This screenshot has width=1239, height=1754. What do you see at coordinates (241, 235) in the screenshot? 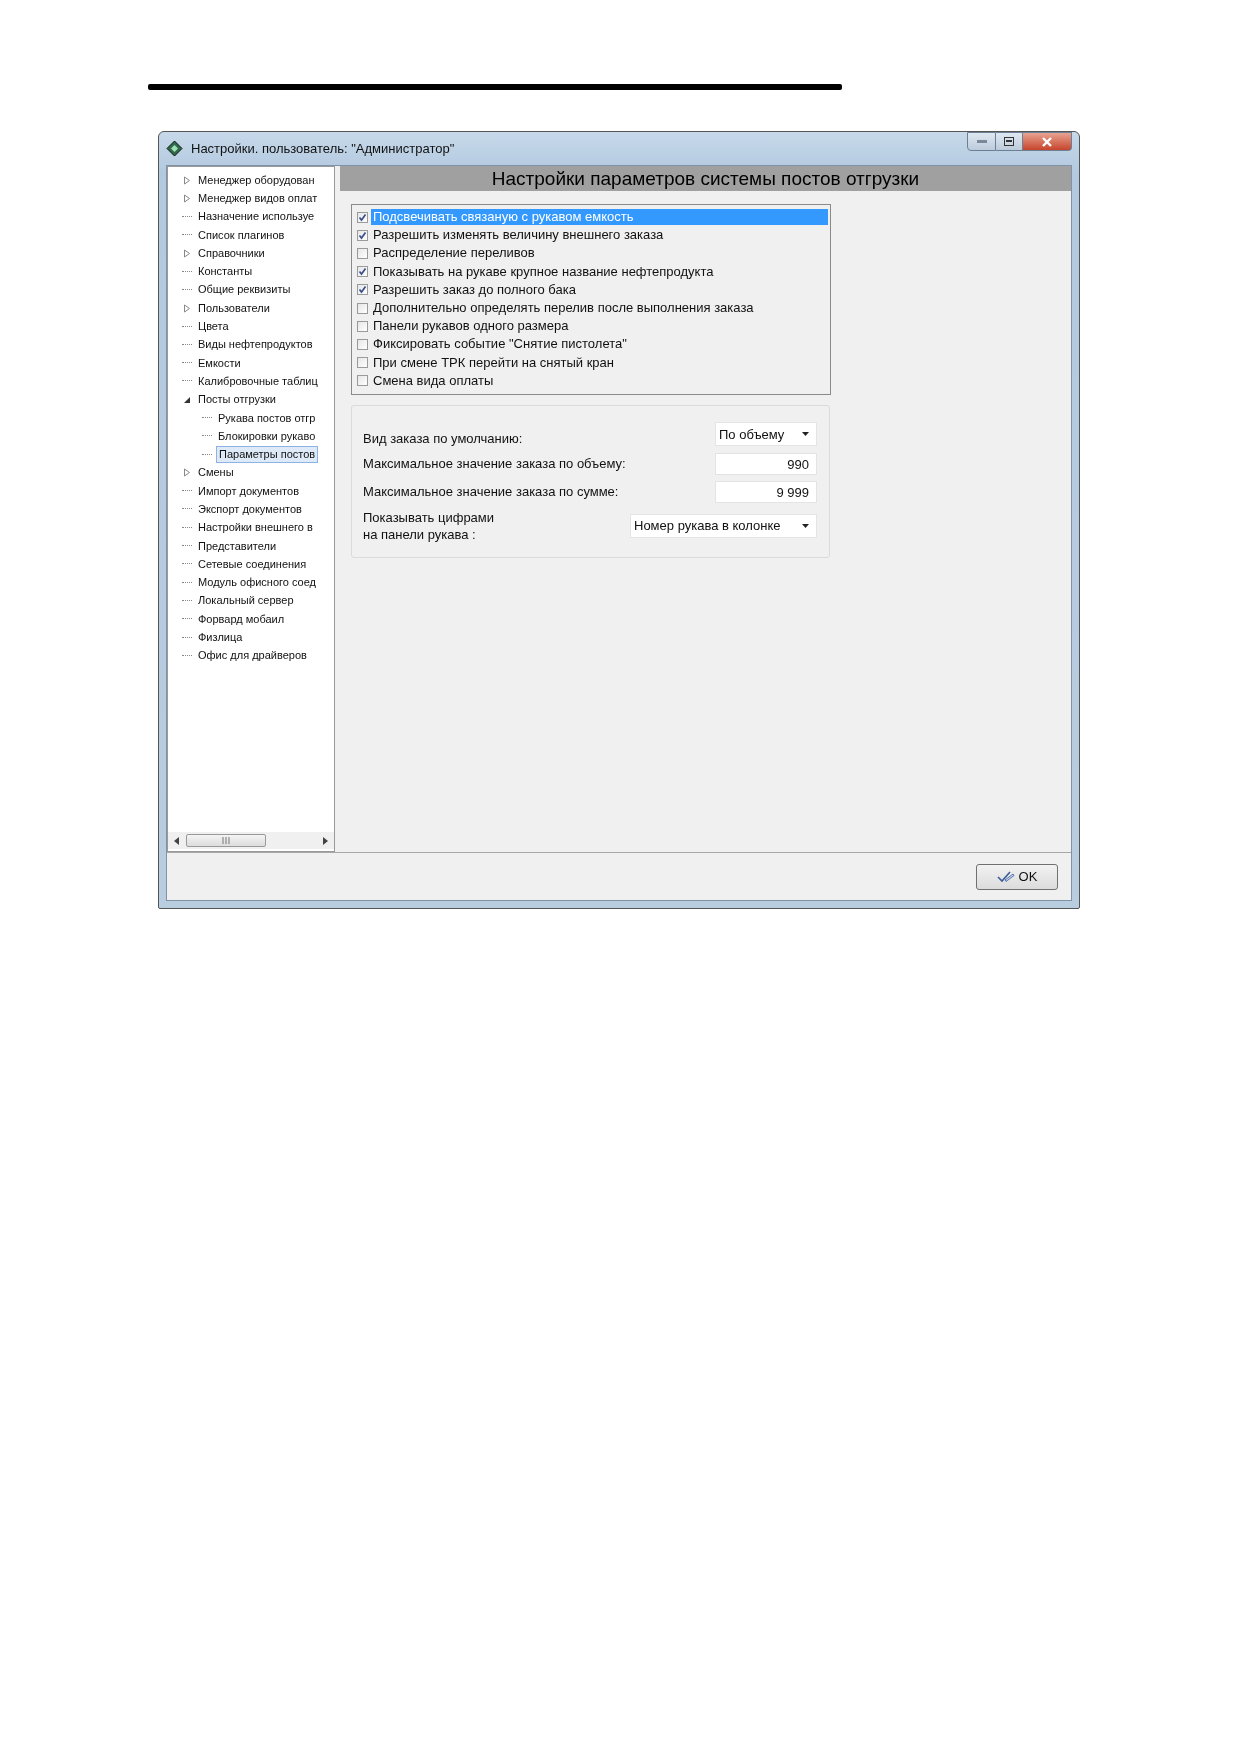
I see `tree-item: Список плагинов` at bounding box center [241, 235].